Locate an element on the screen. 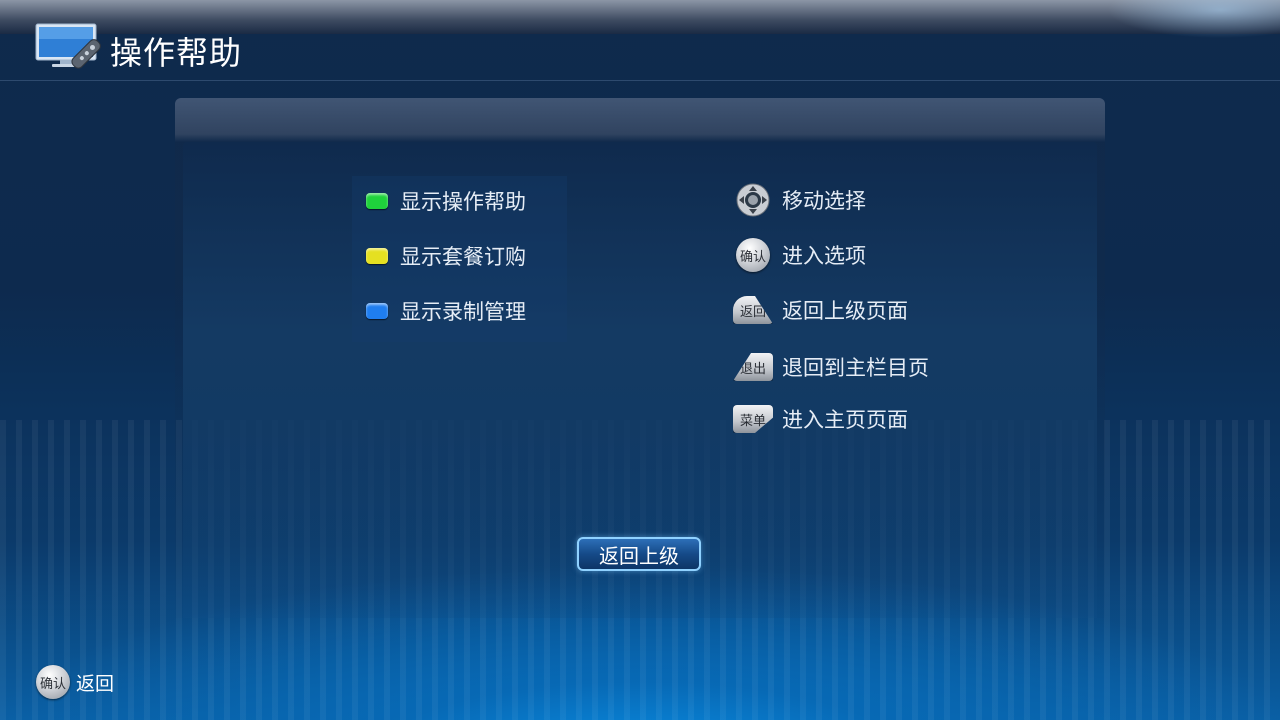  help-item-back: 返回 返回上级页面 is located at coordinates (820, 310).